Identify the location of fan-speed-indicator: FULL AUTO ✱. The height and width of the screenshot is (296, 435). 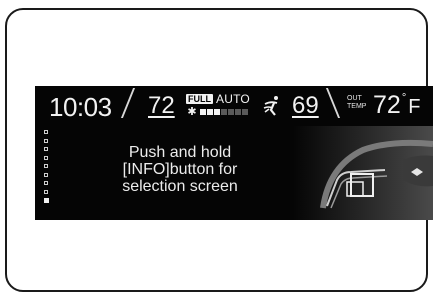
(221, 107).